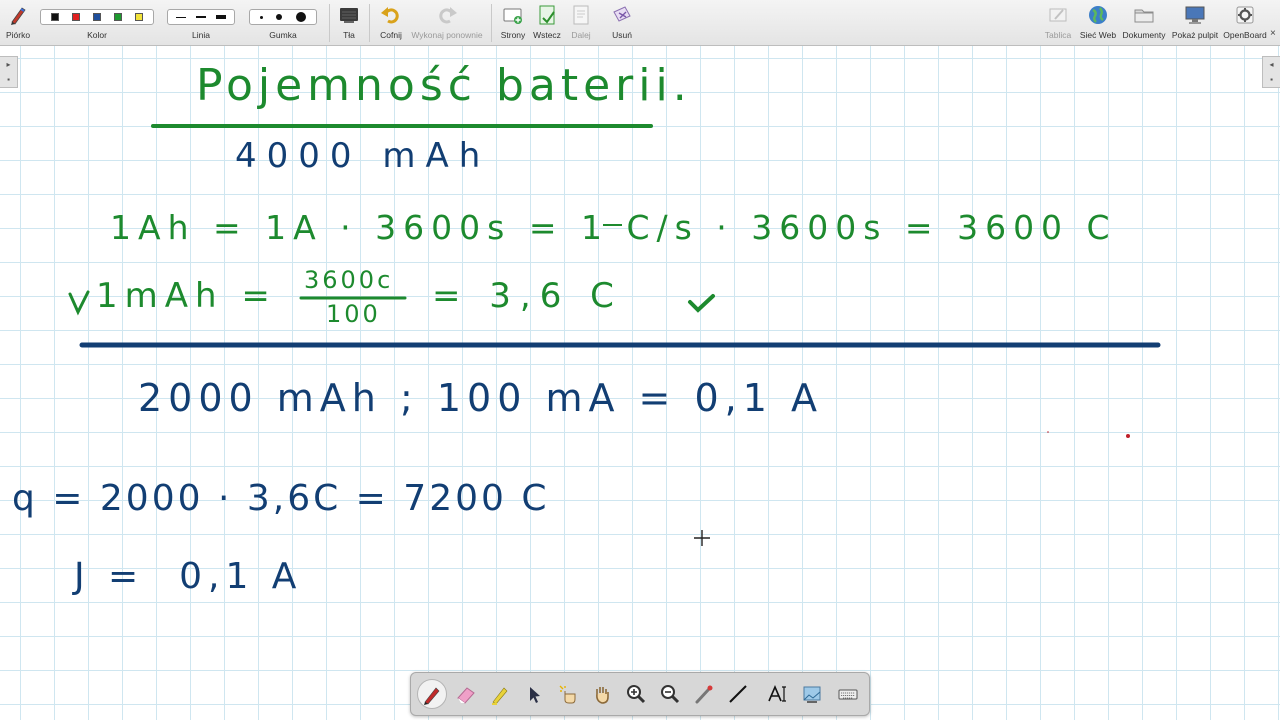 This screenshot has width=1280, height=720. Describe the element at coordinates (1274, 23) in the screenshot. I see `close-button: ×` at that location.